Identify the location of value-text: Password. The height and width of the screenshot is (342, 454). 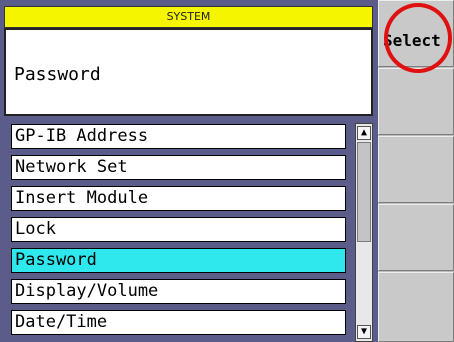
(57, 74).